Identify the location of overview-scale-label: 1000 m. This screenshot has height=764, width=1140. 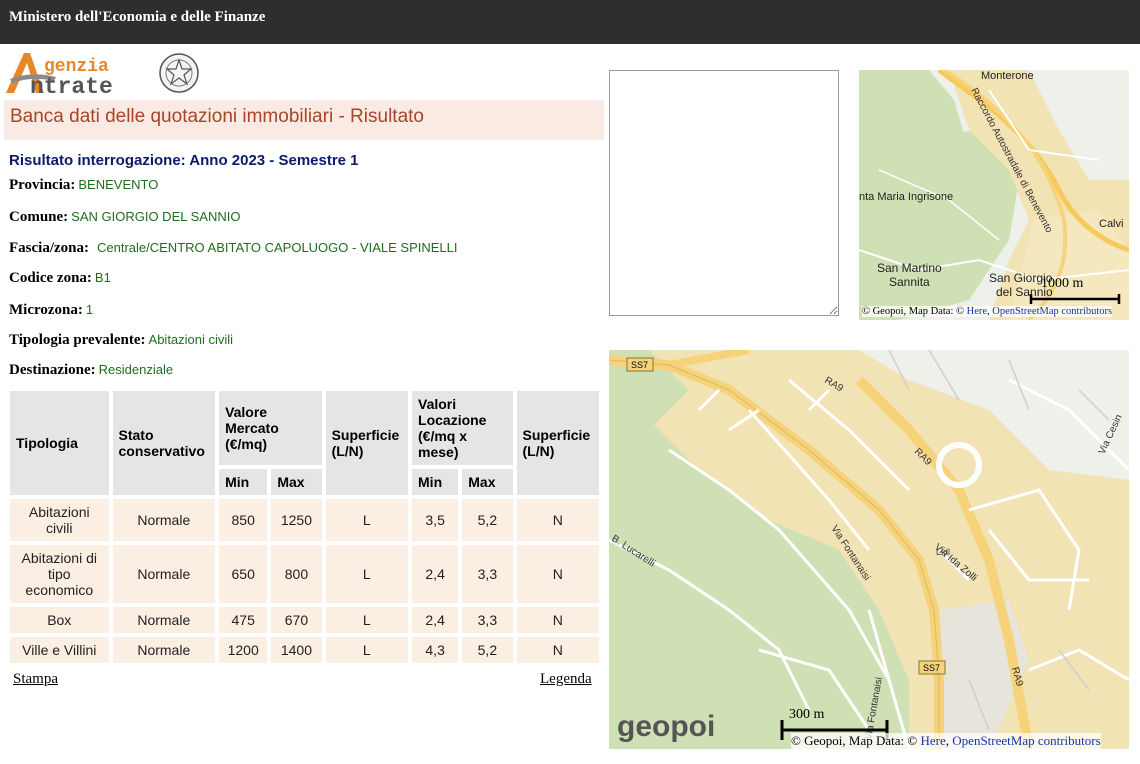
(1062, 283).